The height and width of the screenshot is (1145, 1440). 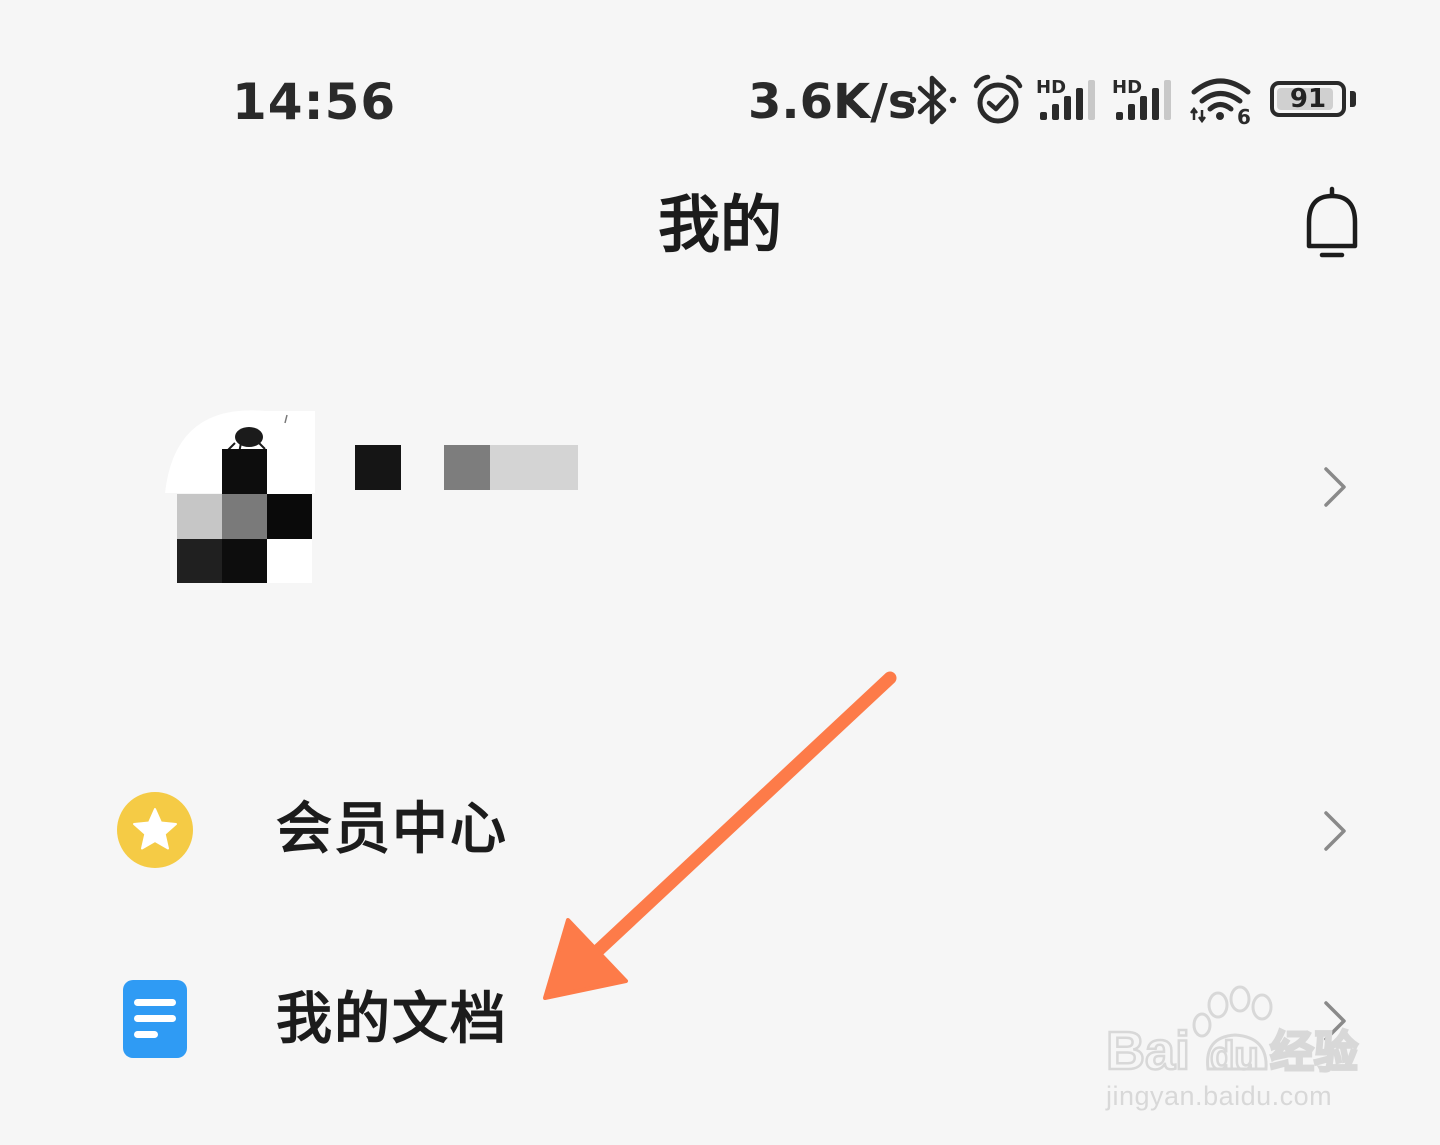 What do you see at coordinates (155, 830) in the screenshot?
I see `star-icon` at bounding box center [155, 830].